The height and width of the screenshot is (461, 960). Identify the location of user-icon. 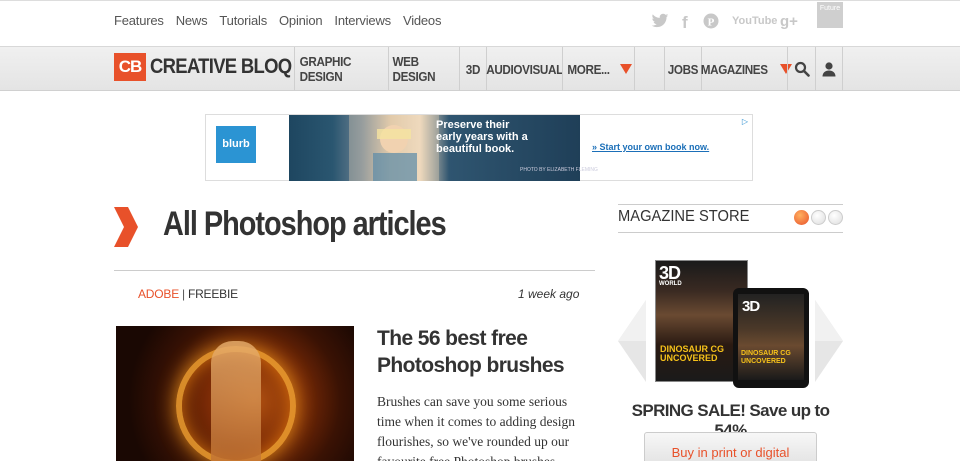
(829, 69).